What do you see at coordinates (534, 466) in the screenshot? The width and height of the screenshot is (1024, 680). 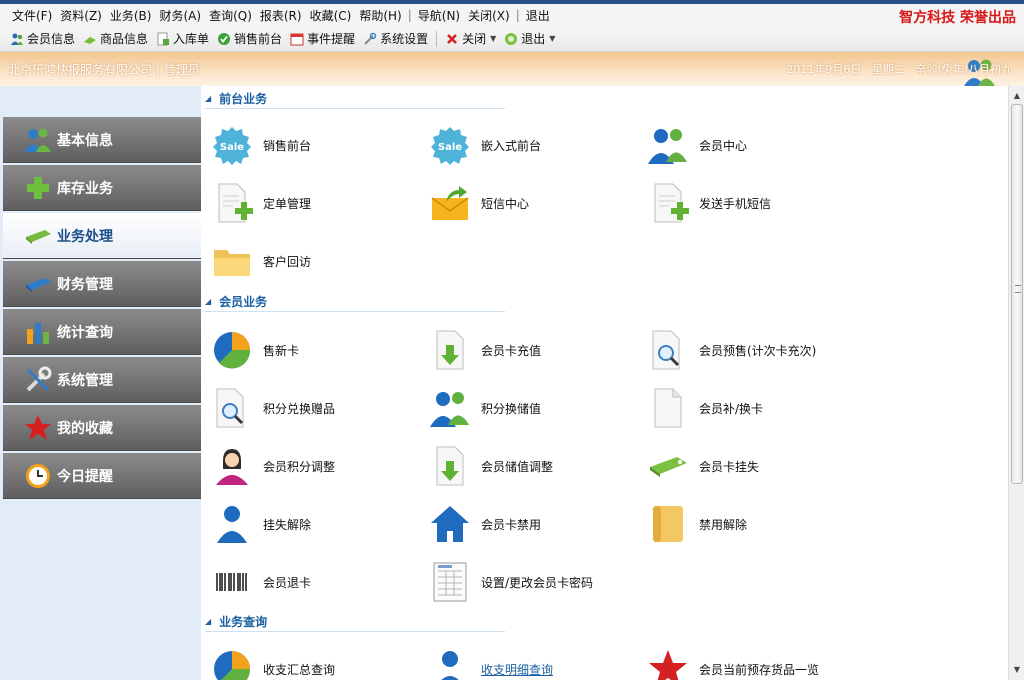 I see `item-stored-value-adjust: 会员储值调整` at bounding box center [534, 466].